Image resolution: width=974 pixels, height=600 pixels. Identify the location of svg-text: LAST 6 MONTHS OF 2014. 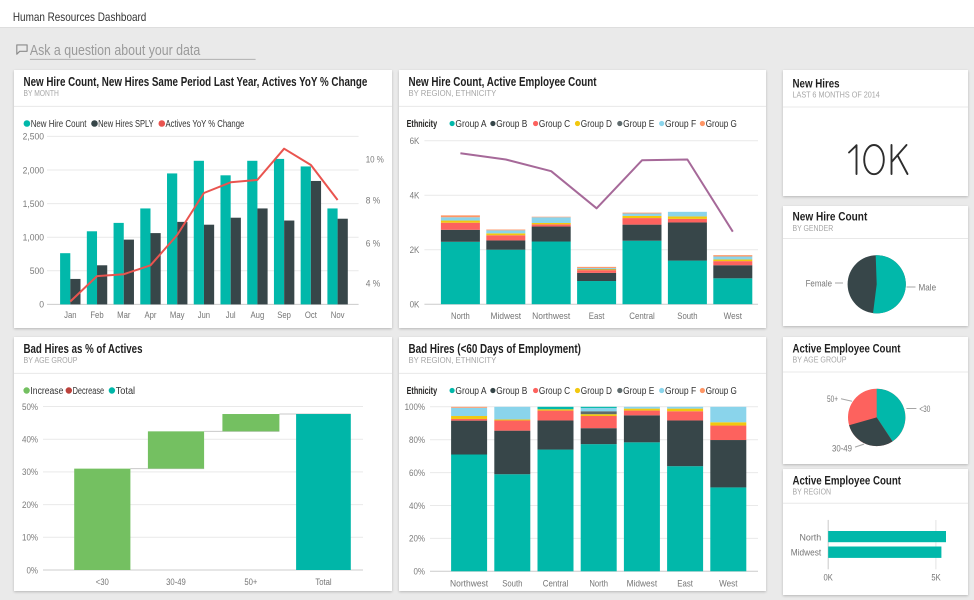
(837, 94).